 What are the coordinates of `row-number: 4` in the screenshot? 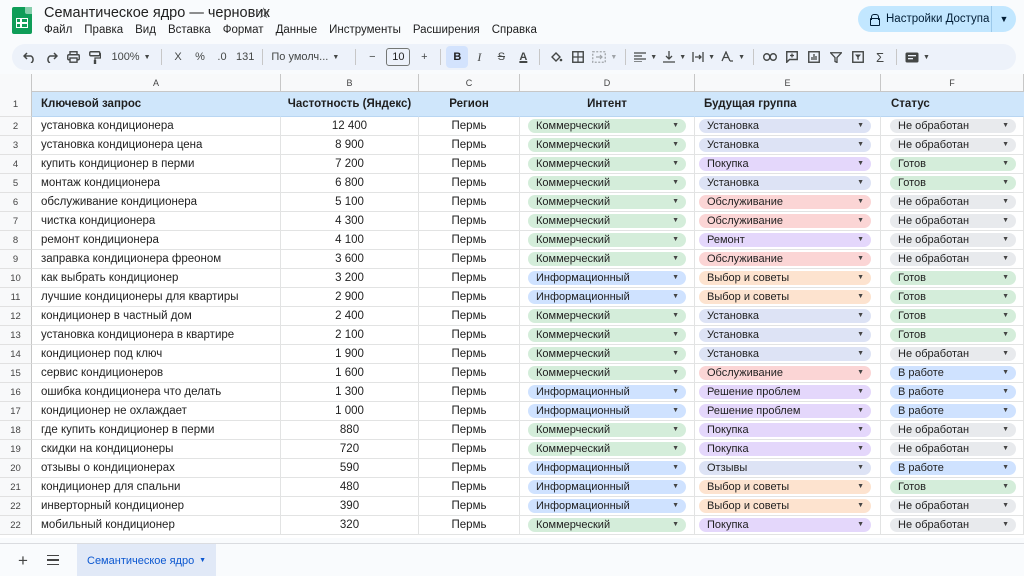 It's located at (16, 164).